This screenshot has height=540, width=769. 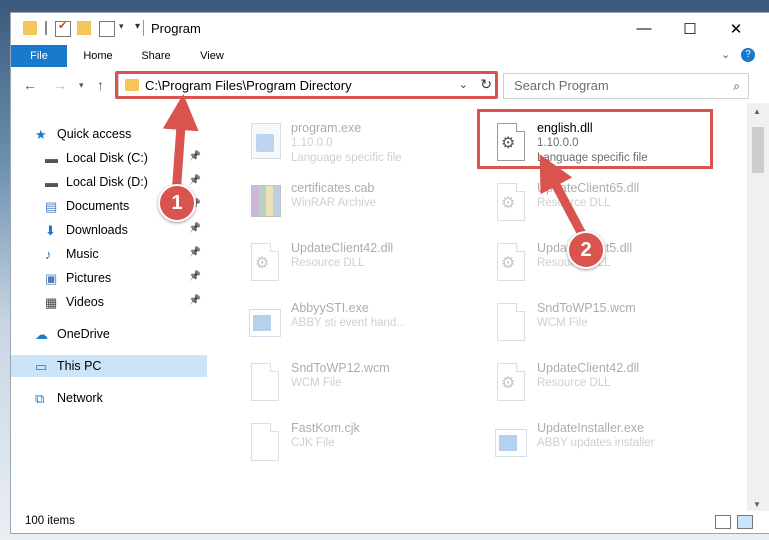 What do you see at coordinates (758, 307) in the screenshot?
I see `vertical-scrollbar: ▲ ▼` at bounding box center [758, 307].